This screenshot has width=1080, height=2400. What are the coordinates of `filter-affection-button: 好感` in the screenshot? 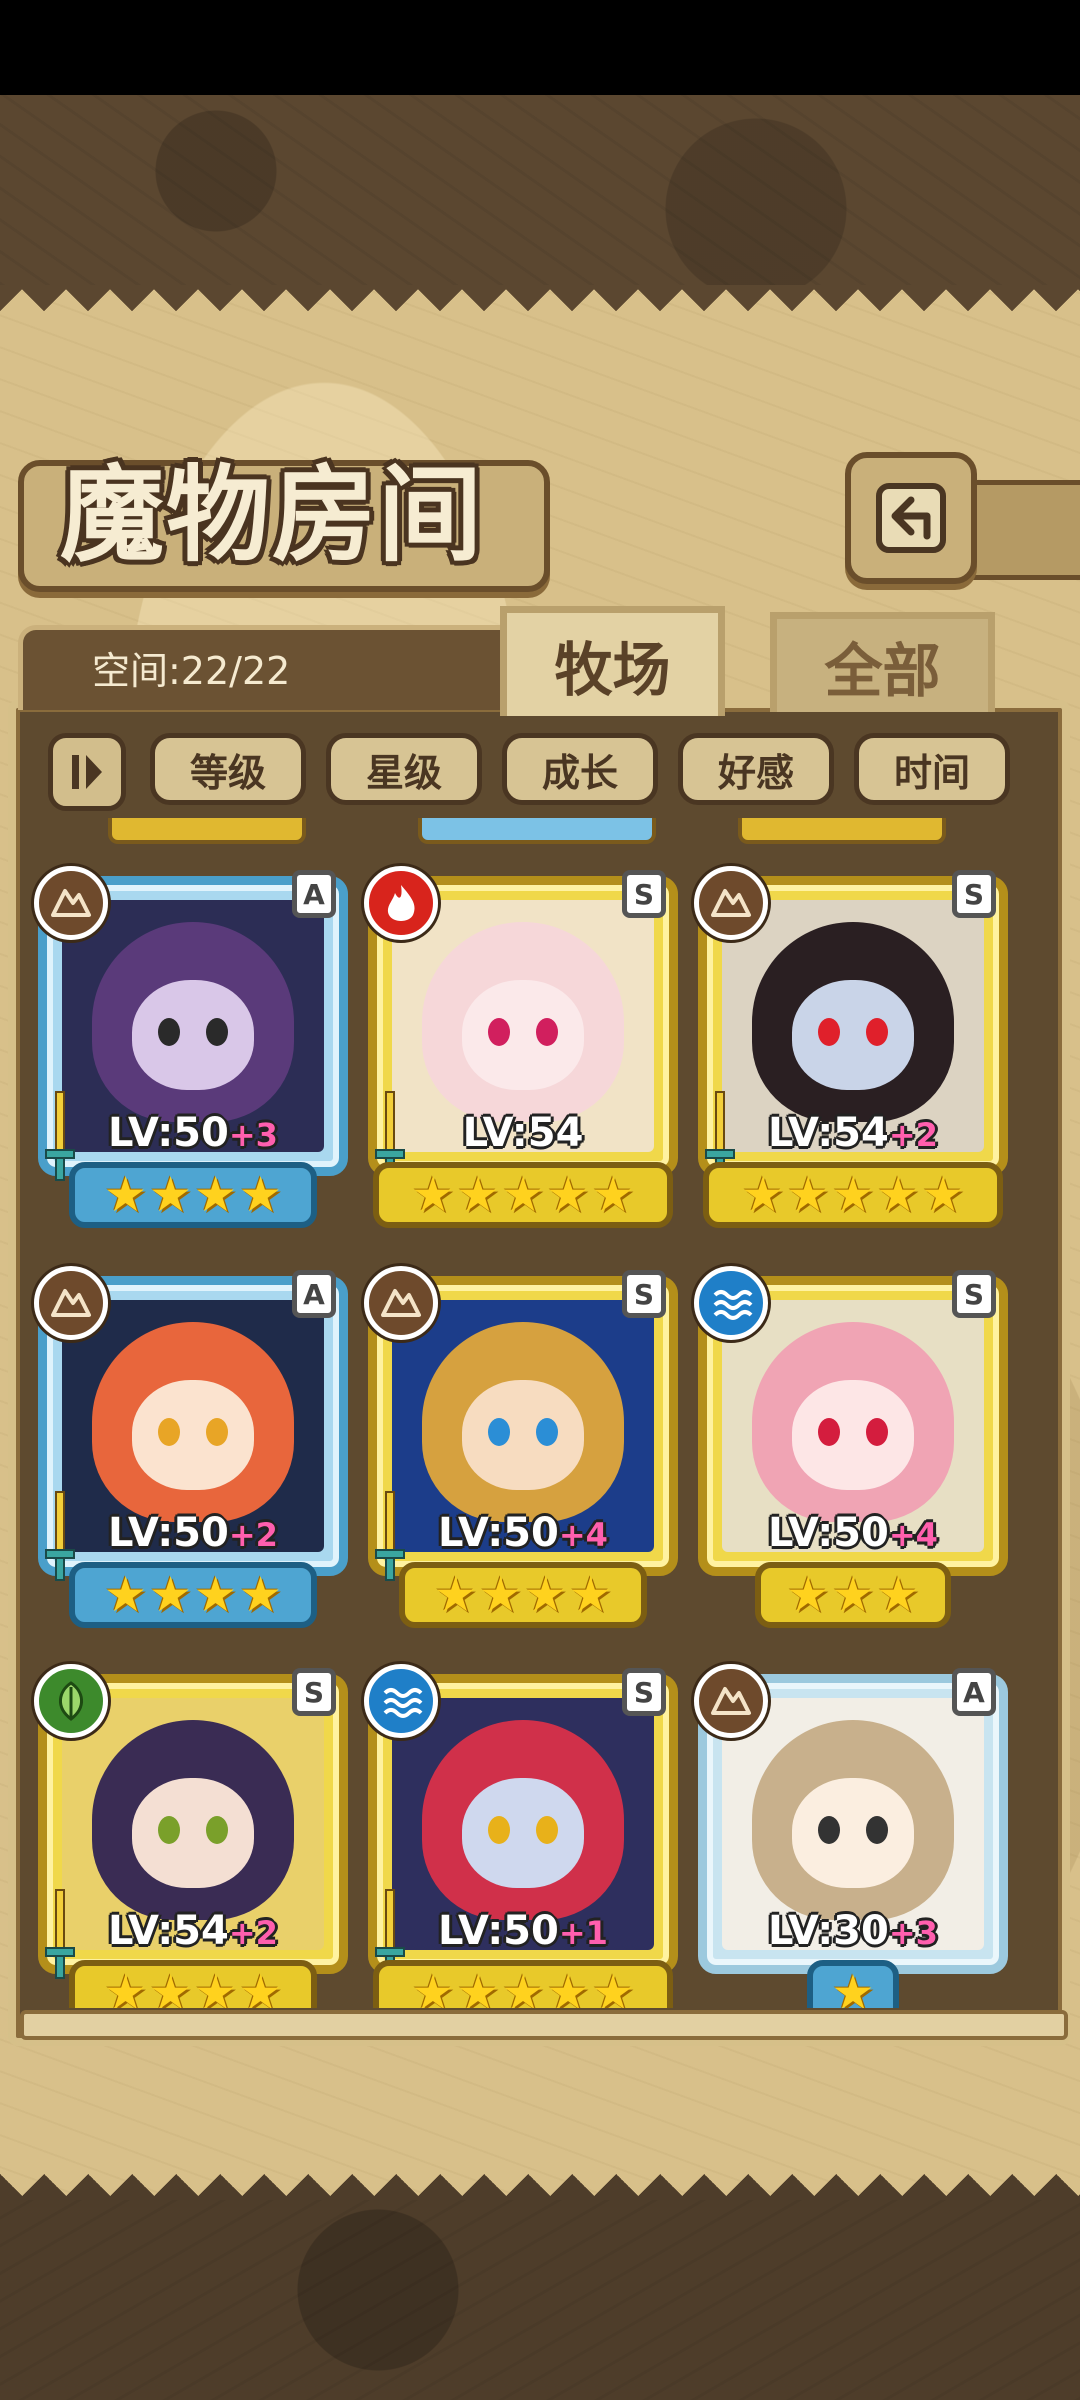 It's located at (756, 769).